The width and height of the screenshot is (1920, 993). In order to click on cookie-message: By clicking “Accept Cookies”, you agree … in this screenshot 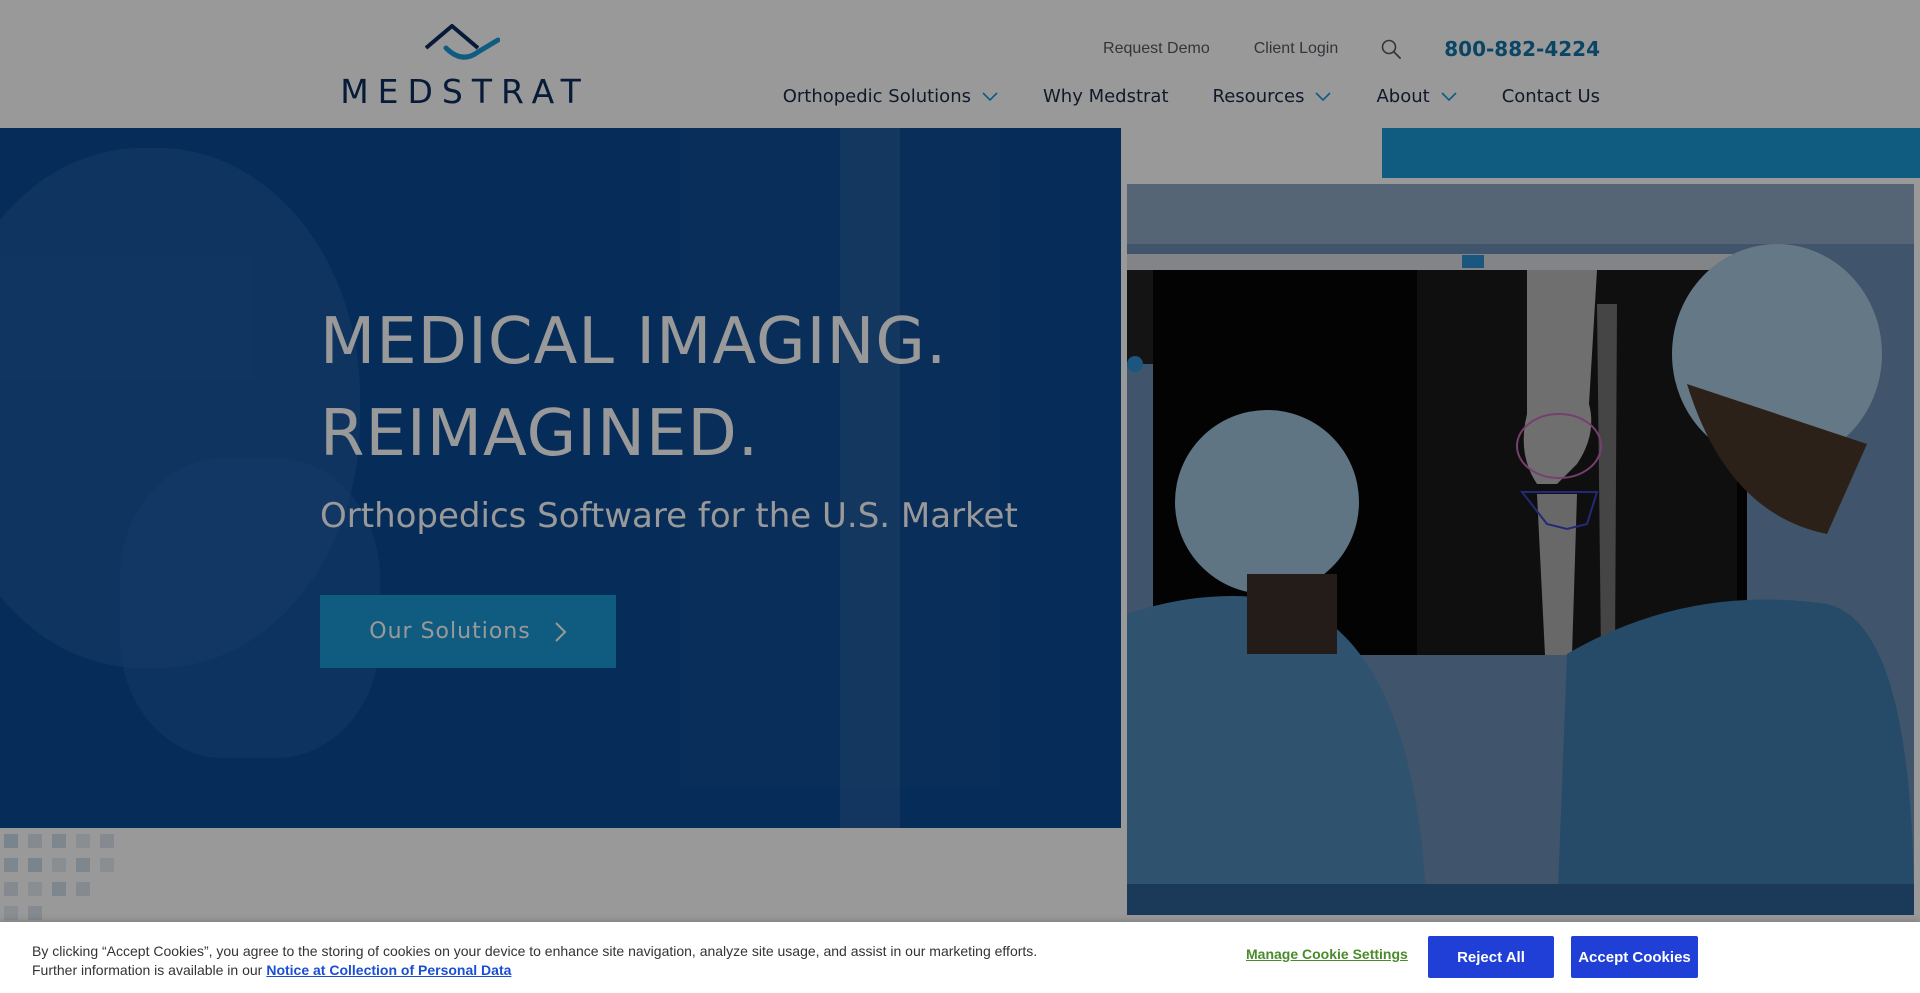, I will do `click(535, 960)`.